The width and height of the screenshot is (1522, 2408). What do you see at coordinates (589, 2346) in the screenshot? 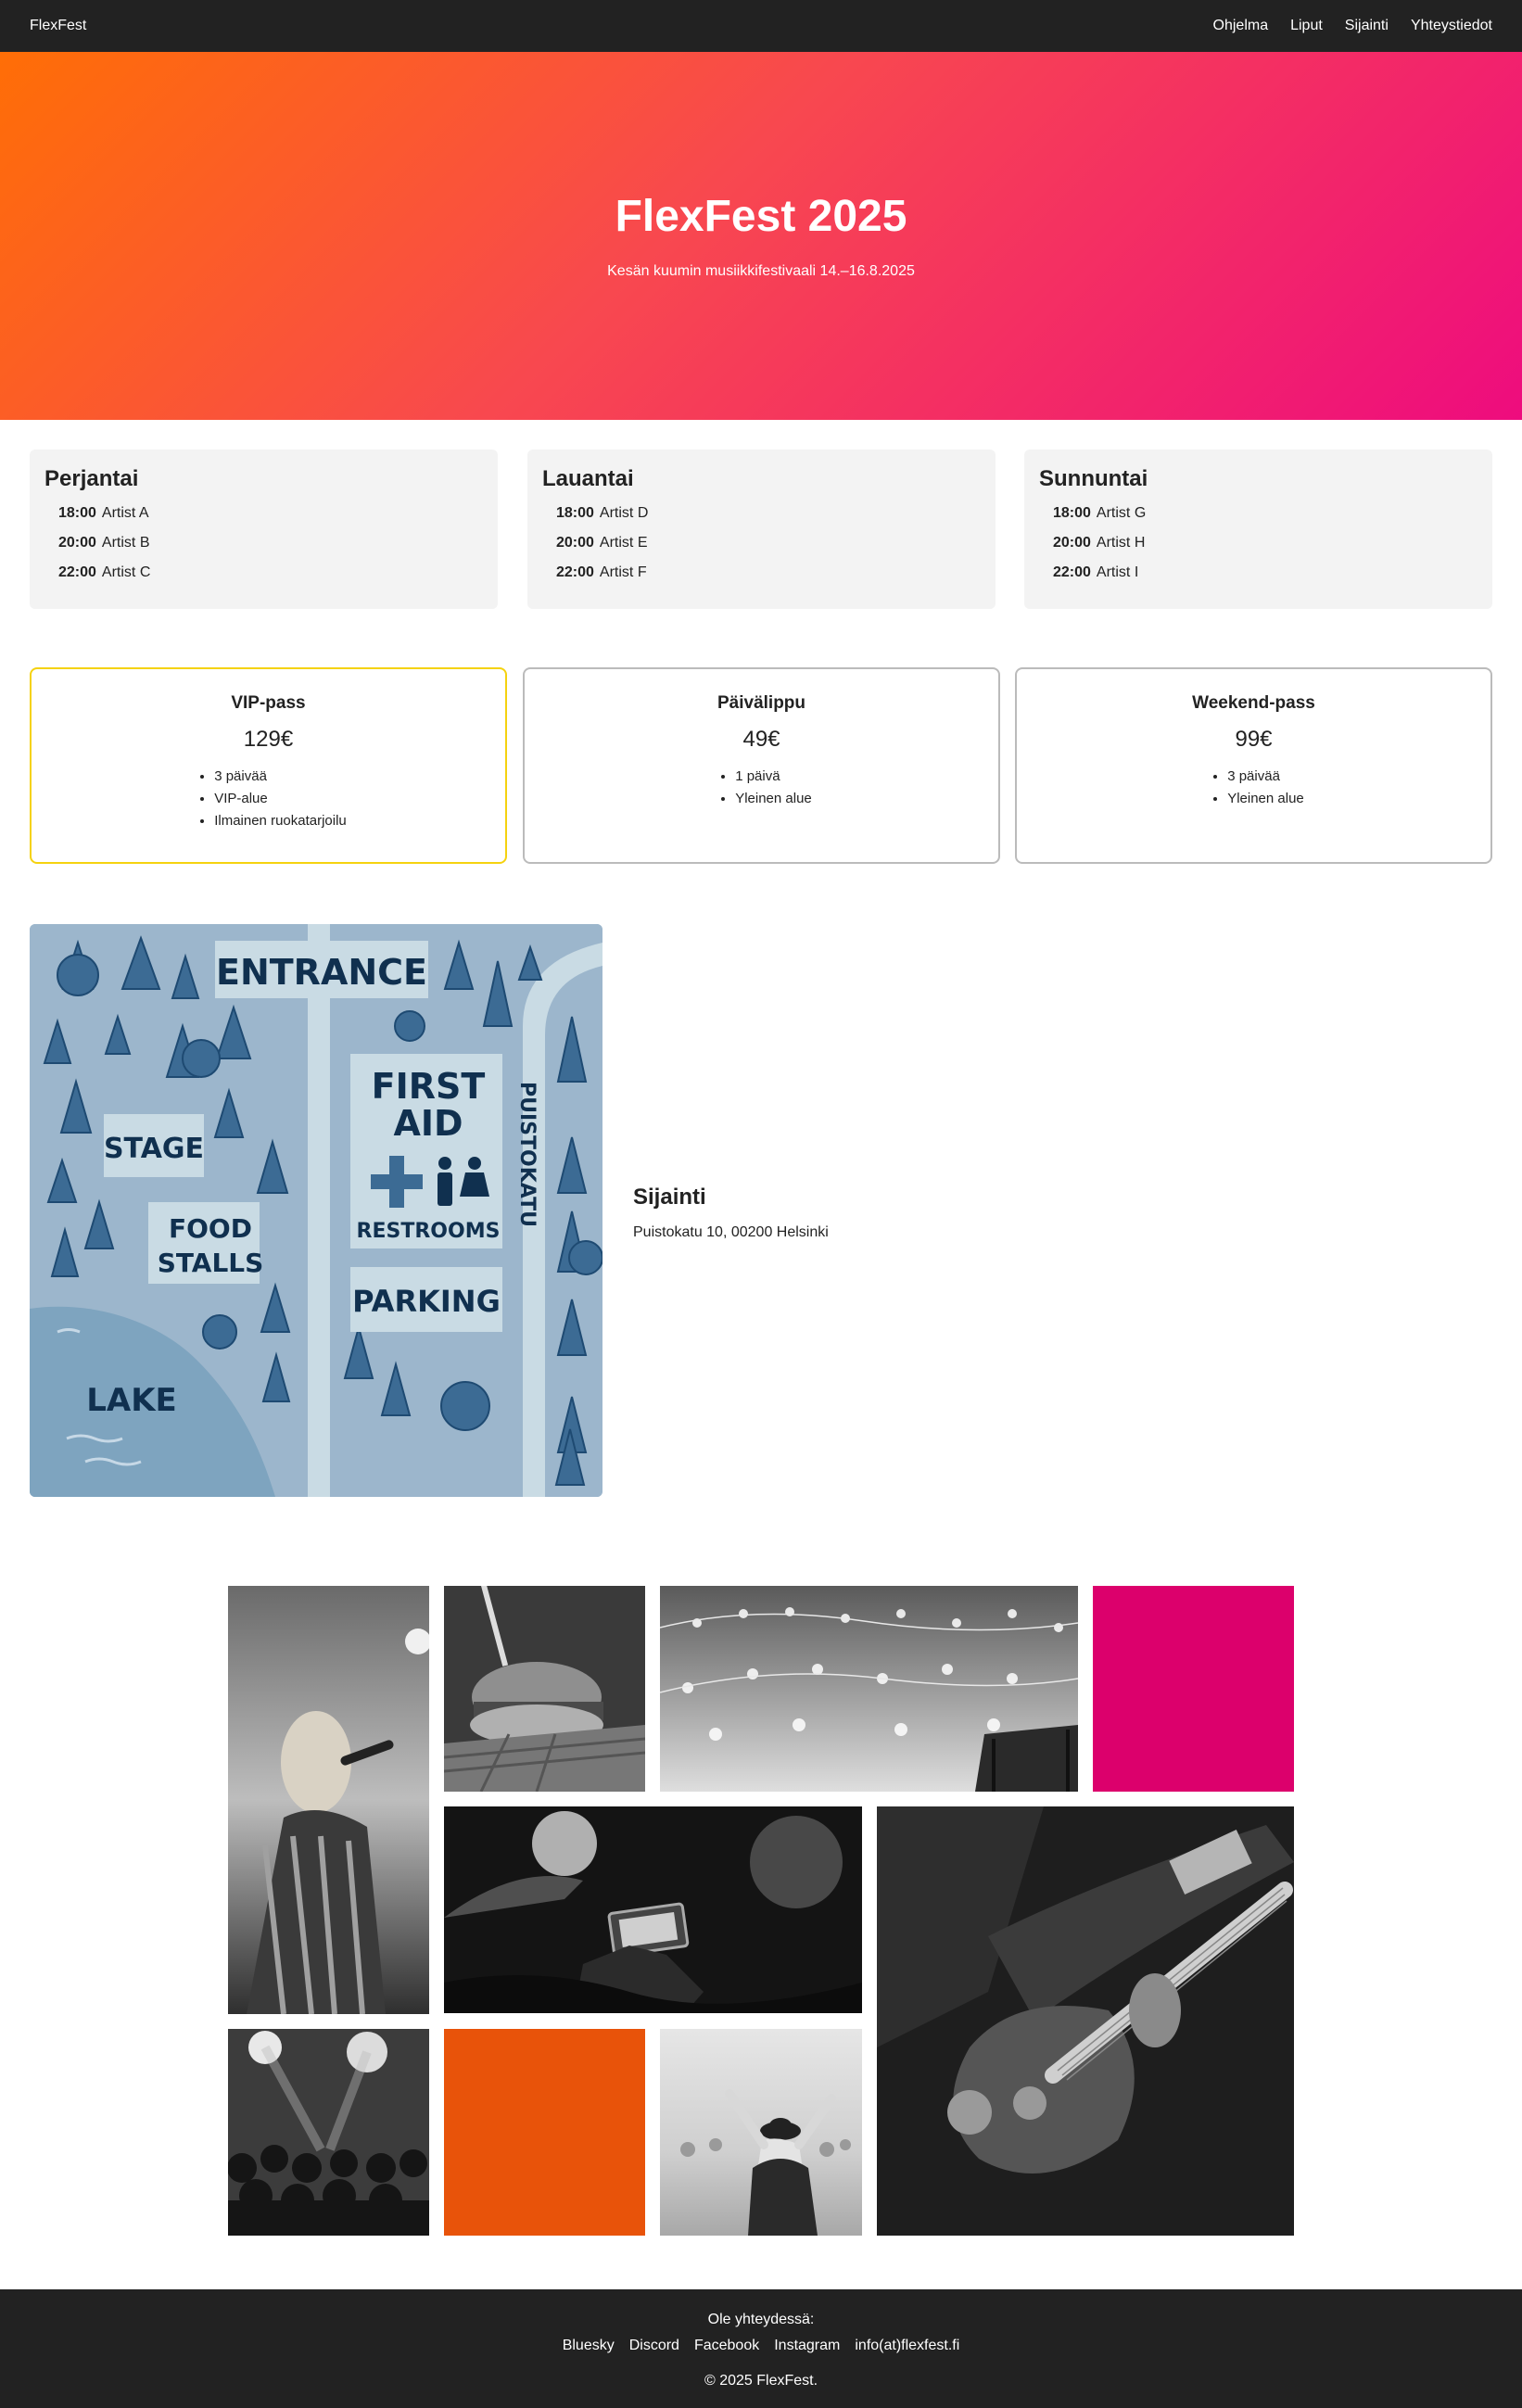
I see `footer-link-bluesky: Bluesky` at bounding box center [589, 2346].